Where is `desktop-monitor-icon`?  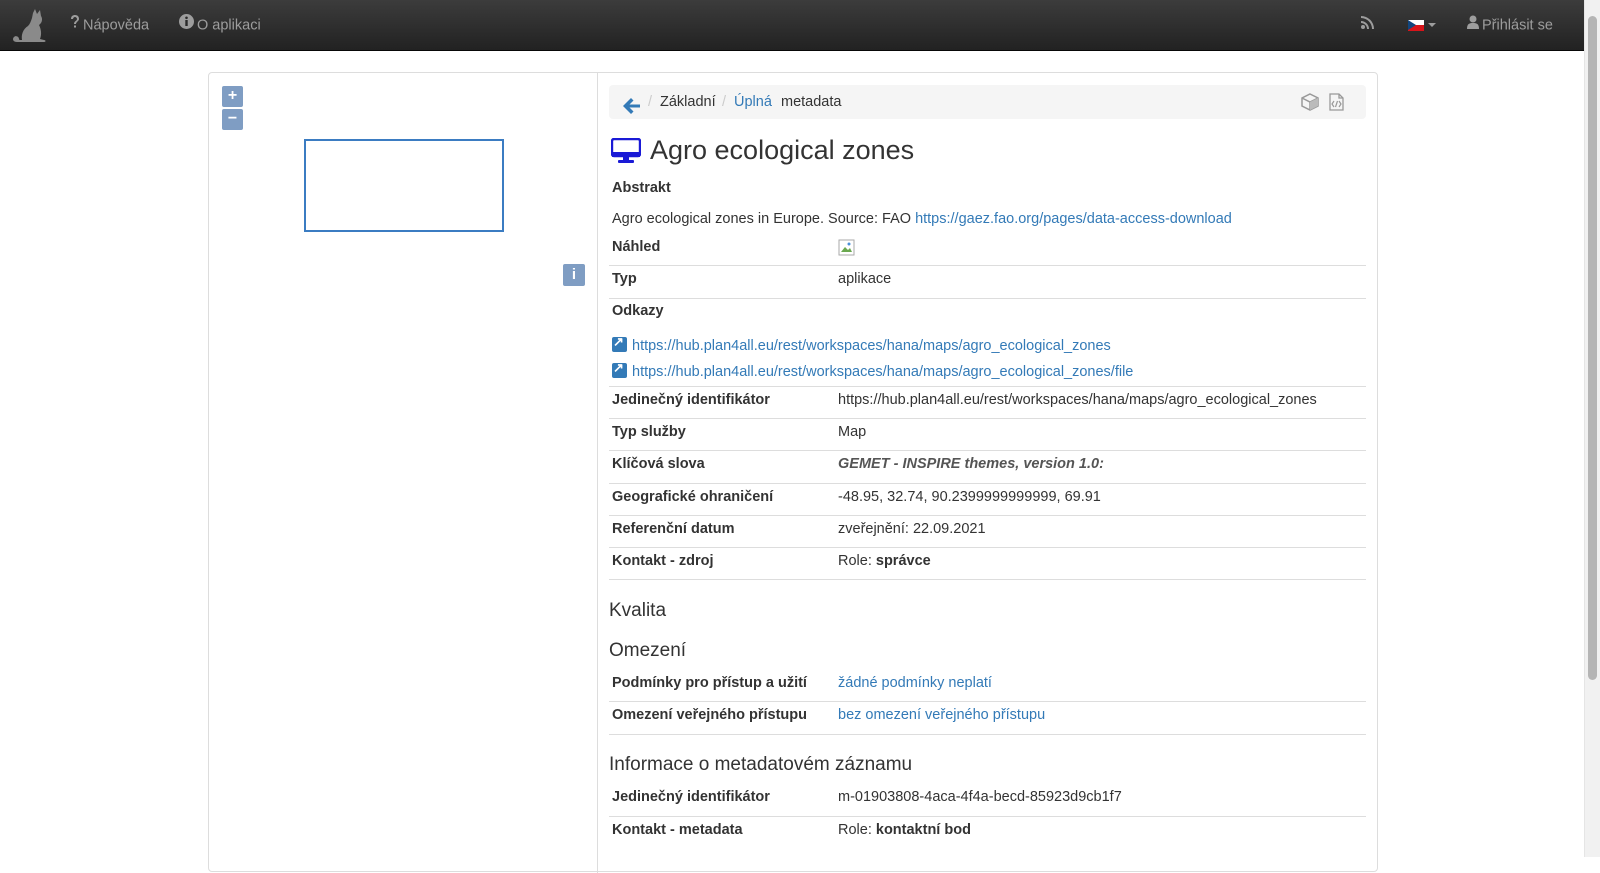 desktop-monitor-icon is located at coordinates (626, 152).